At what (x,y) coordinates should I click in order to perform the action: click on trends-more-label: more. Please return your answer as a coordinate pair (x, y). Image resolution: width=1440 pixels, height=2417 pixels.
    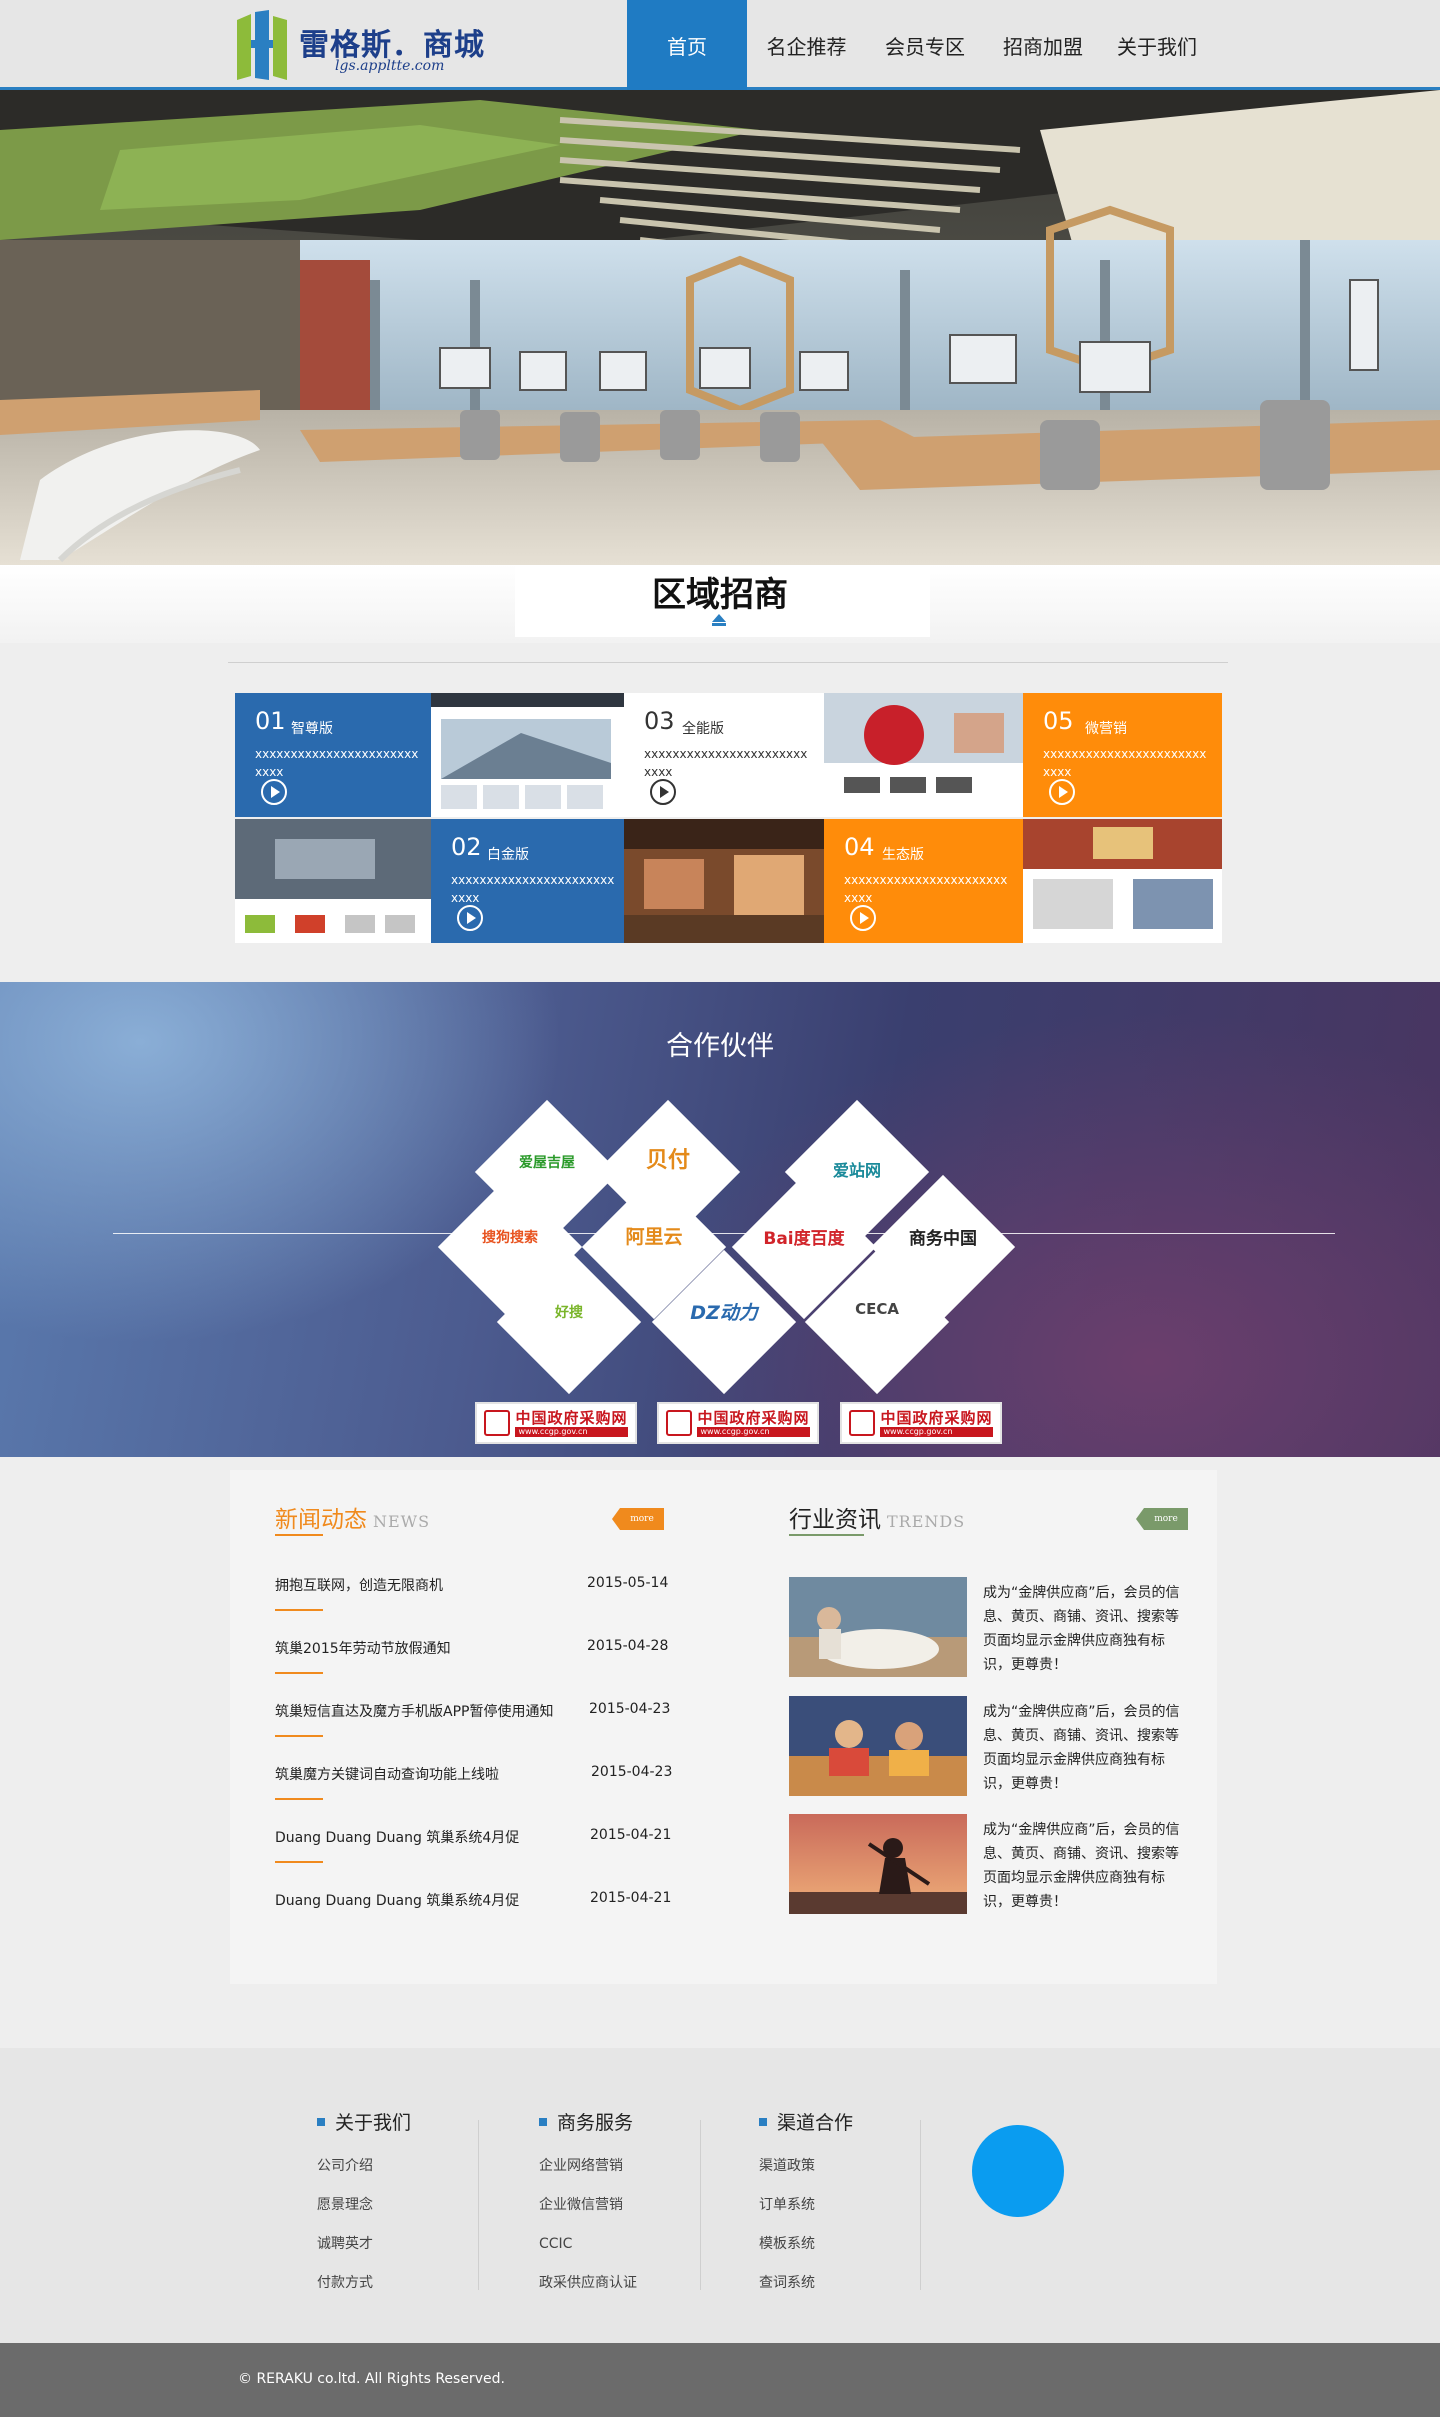
    Looking at the image, I should click on (1166, 1519).